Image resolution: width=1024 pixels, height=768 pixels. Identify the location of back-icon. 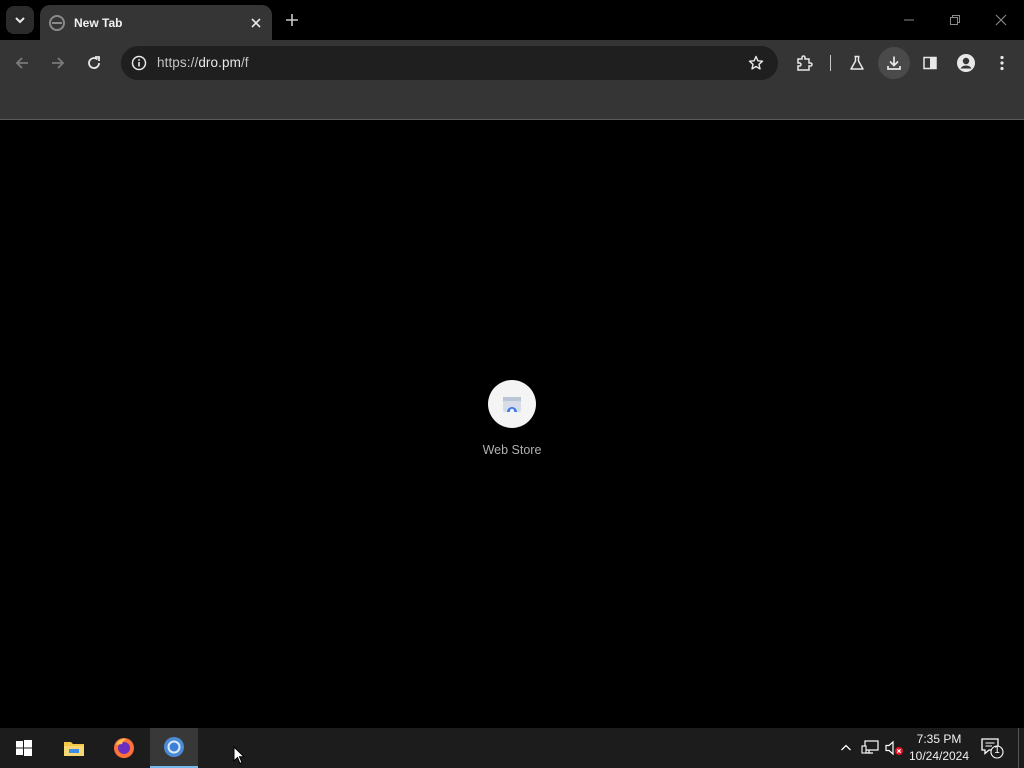
(21, 63).